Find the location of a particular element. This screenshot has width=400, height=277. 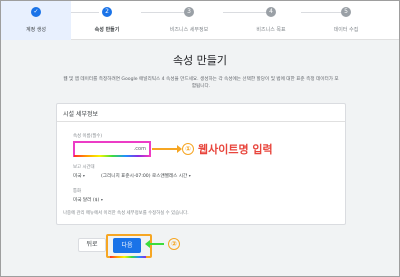

next-button: 다음 is located at coordinates (127, 245).